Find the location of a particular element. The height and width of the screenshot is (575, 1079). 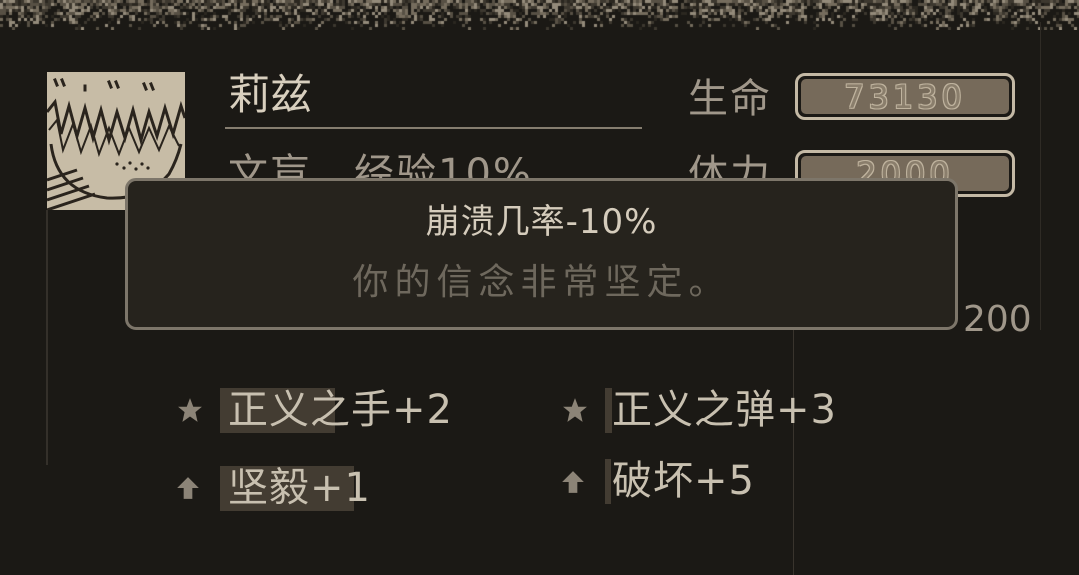

name-underline is located at coordinates (433, 128).